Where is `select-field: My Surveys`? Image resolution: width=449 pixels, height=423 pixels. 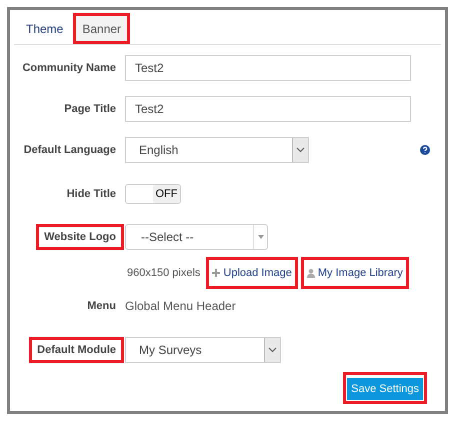 select-field: My Surveys is located at coordinates (203, 350).